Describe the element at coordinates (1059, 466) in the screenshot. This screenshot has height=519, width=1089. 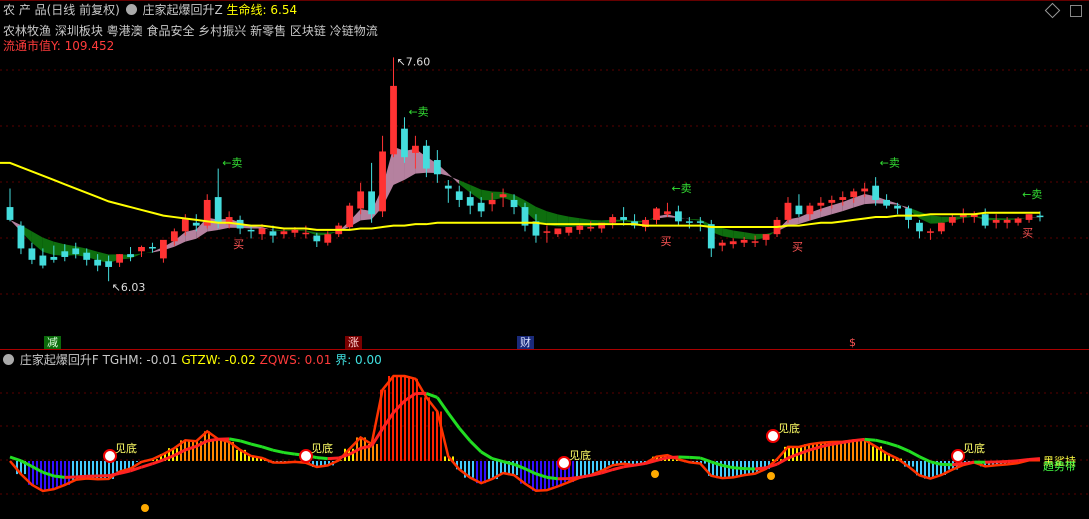
I see `right-label-b: 趋势带` at that location.